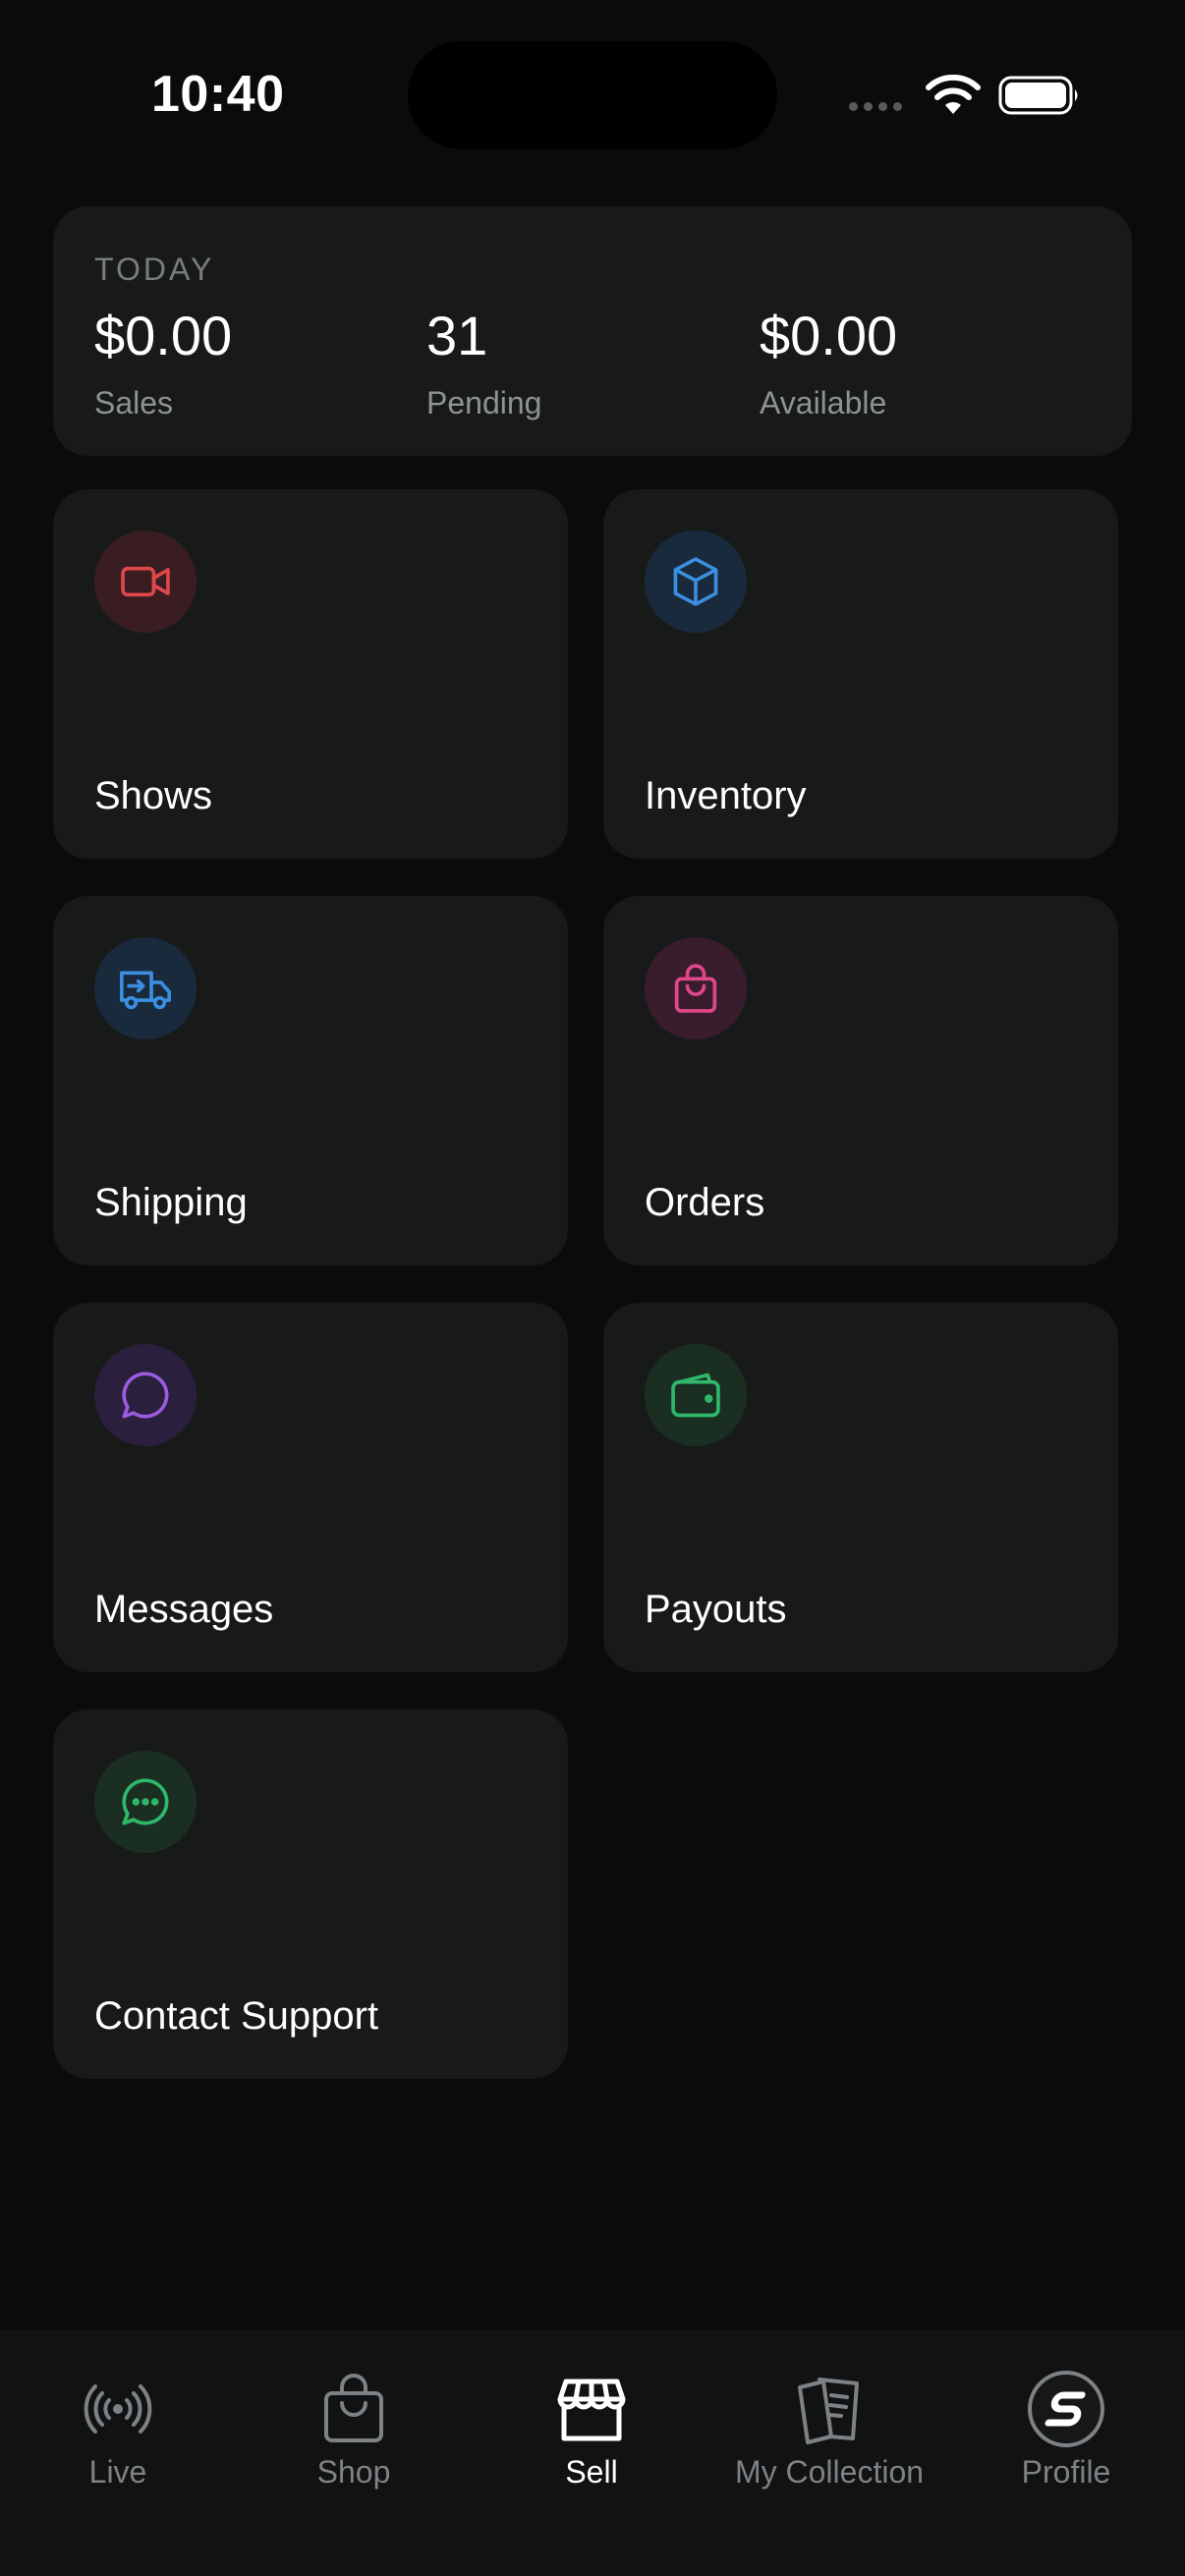  Describe the element at coordinates (184, 1609) in the screenshot. I see `tile-label: Messages` at that location.